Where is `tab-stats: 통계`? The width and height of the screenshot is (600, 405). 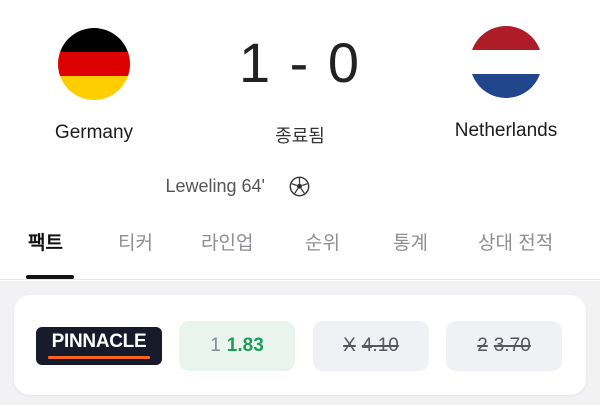
tab-stats: 통계 is located at coordinates (410, 241).